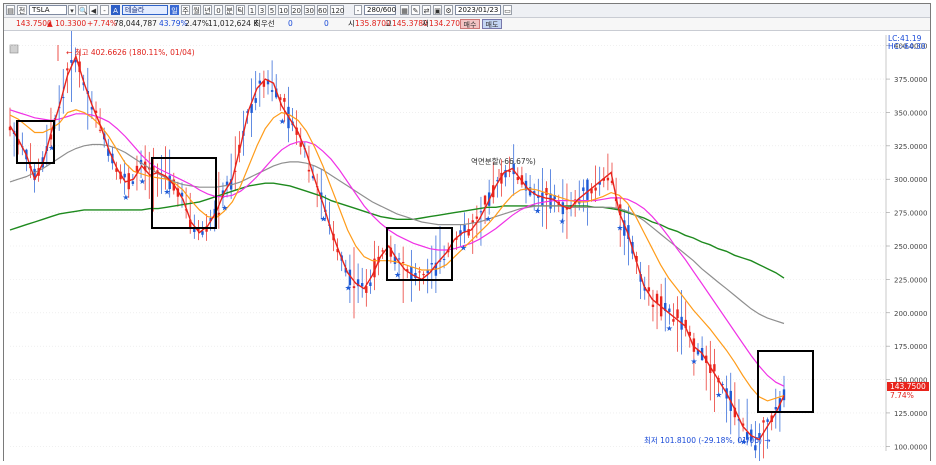 Image resolution: width=936 pixels, height=465 pixels. What do you see at coordinates (83, 10) in the screenshot?
I see `search-icon: 🔍` at bounding box center [83, 10].